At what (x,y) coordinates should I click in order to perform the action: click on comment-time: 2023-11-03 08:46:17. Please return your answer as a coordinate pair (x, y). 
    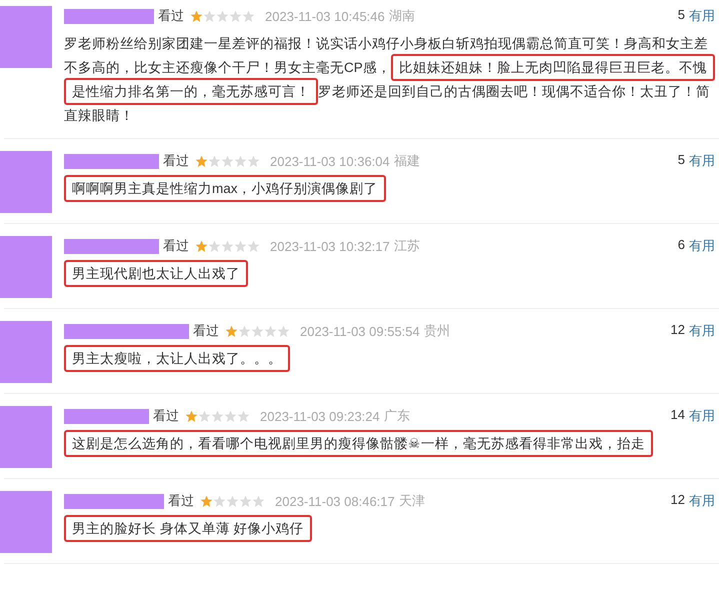
    Looking at the image, I should click on (335, 501).